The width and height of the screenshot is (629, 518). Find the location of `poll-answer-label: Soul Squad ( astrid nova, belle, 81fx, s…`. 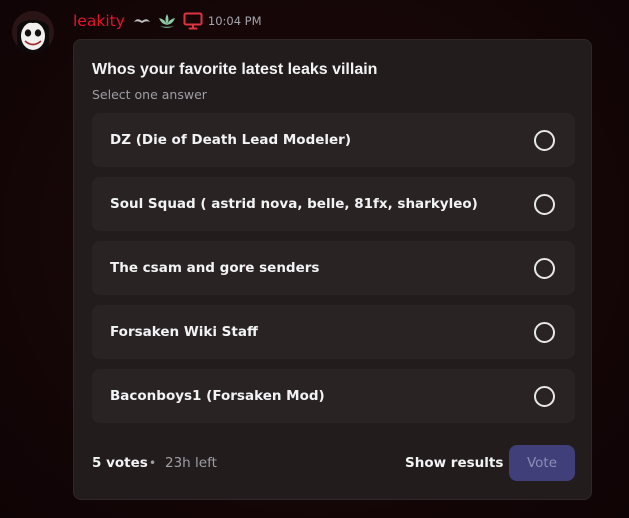

poll-answer-label: Soul Squad ( astrid nova, belle, 81fx, s… is located at coordinates (294, 204).